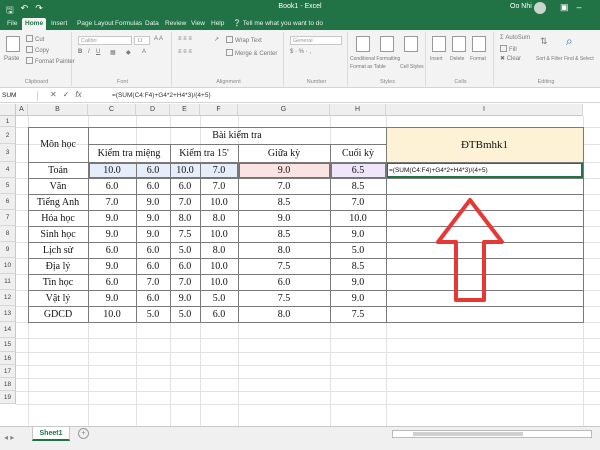 This screenshot has width=600, height=450. What do you see at coordinates (439, 44) in the screenshot?
I see `insert-cells-icon` at bounding box center [439, 44].